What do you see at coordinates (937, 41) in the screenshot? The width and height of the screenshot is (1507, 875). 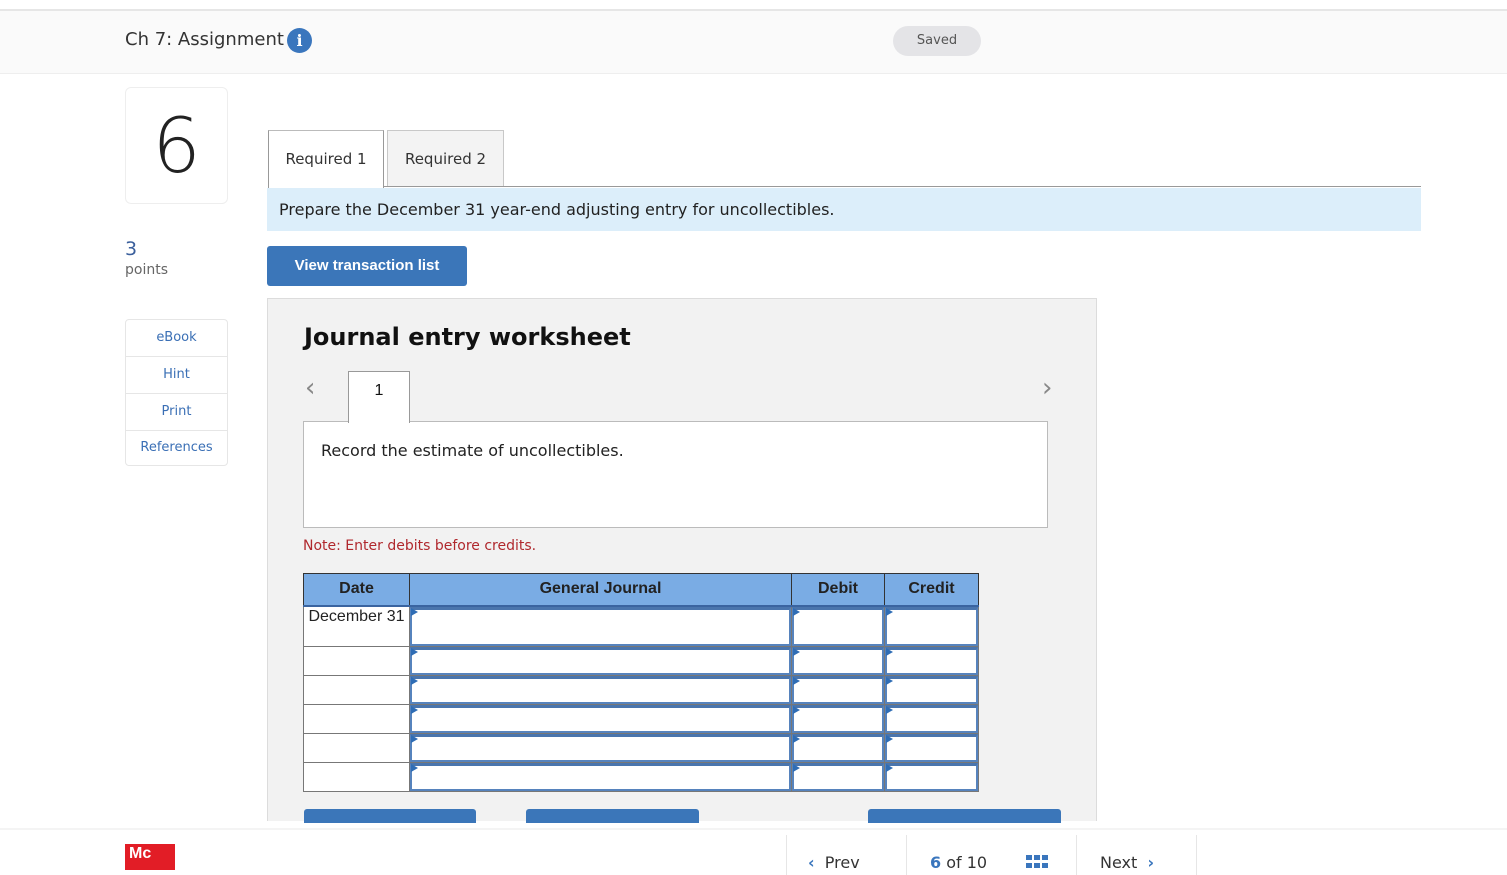 I see `saved-status-badge: Saved` at bounding box center [937, 41].